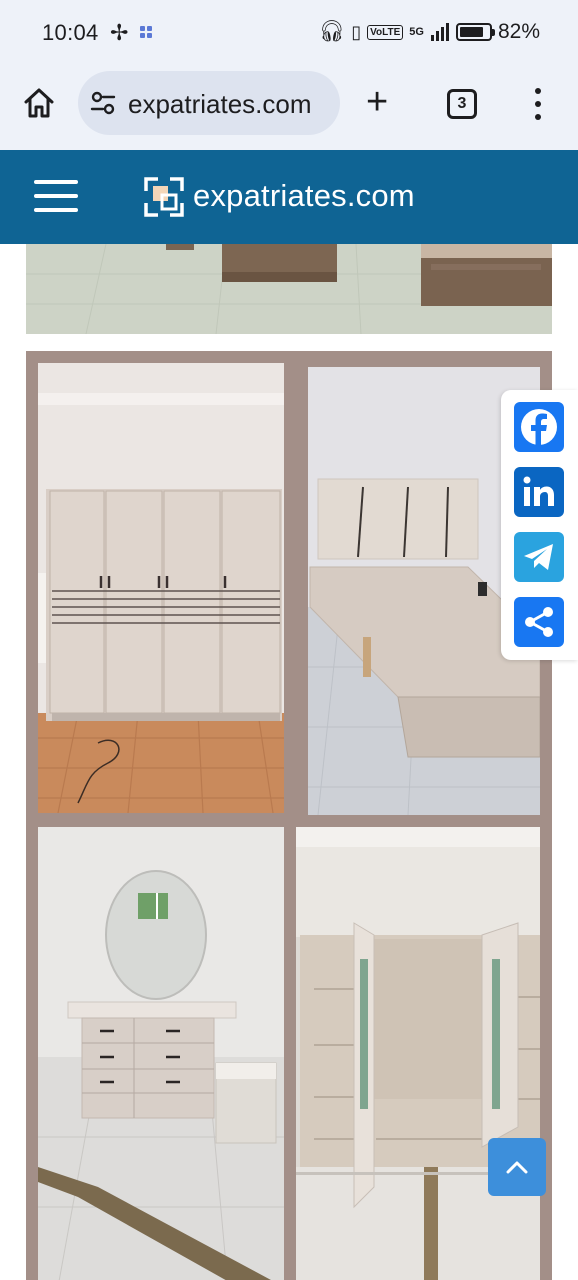 This screenshot has height=1280, width=578. I want to click on linkedin-icon, so click(538, 491).